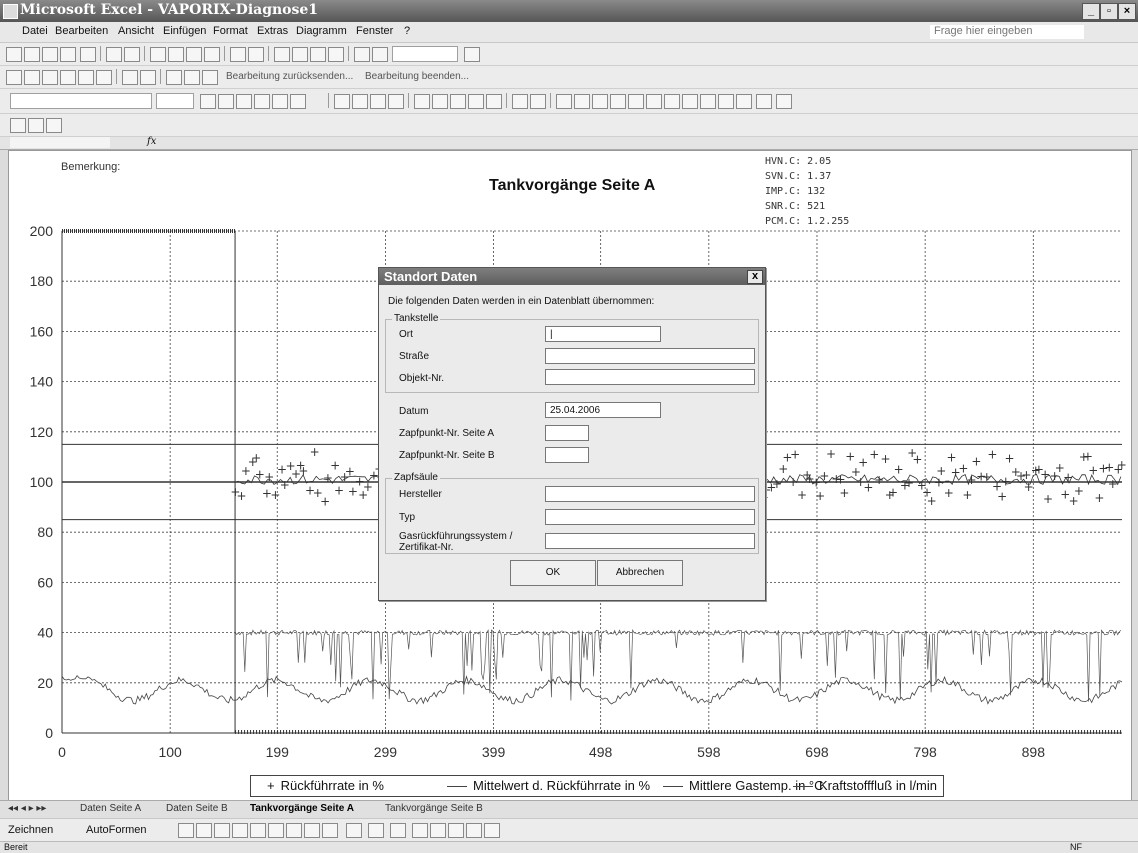  What do you see at coordinates (321, 31) in the screenshot?
I see `menu-diagramm: Diagramm` at bounding box center [321, 31].